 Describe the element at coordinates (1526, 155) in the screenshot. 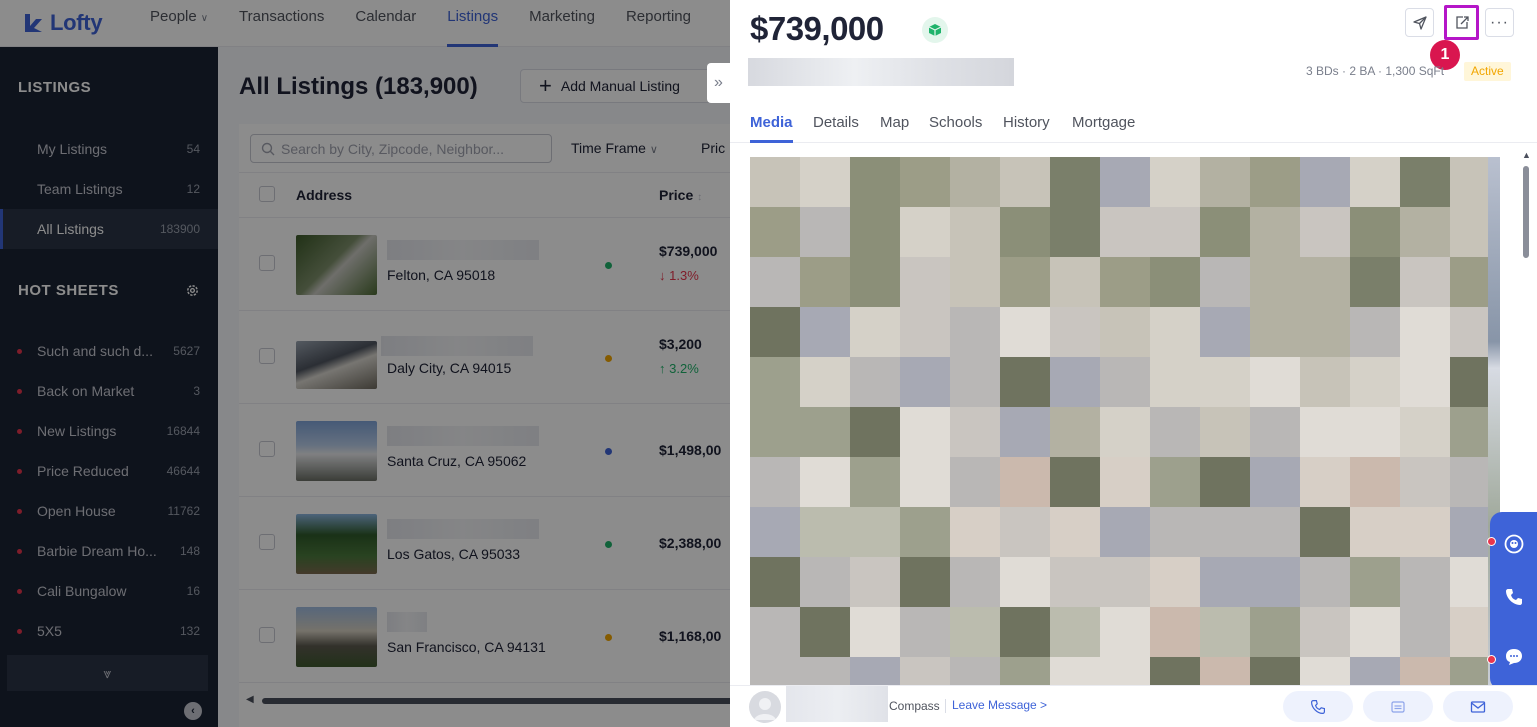

I see `scroll-up-icon: ▲` at that location.